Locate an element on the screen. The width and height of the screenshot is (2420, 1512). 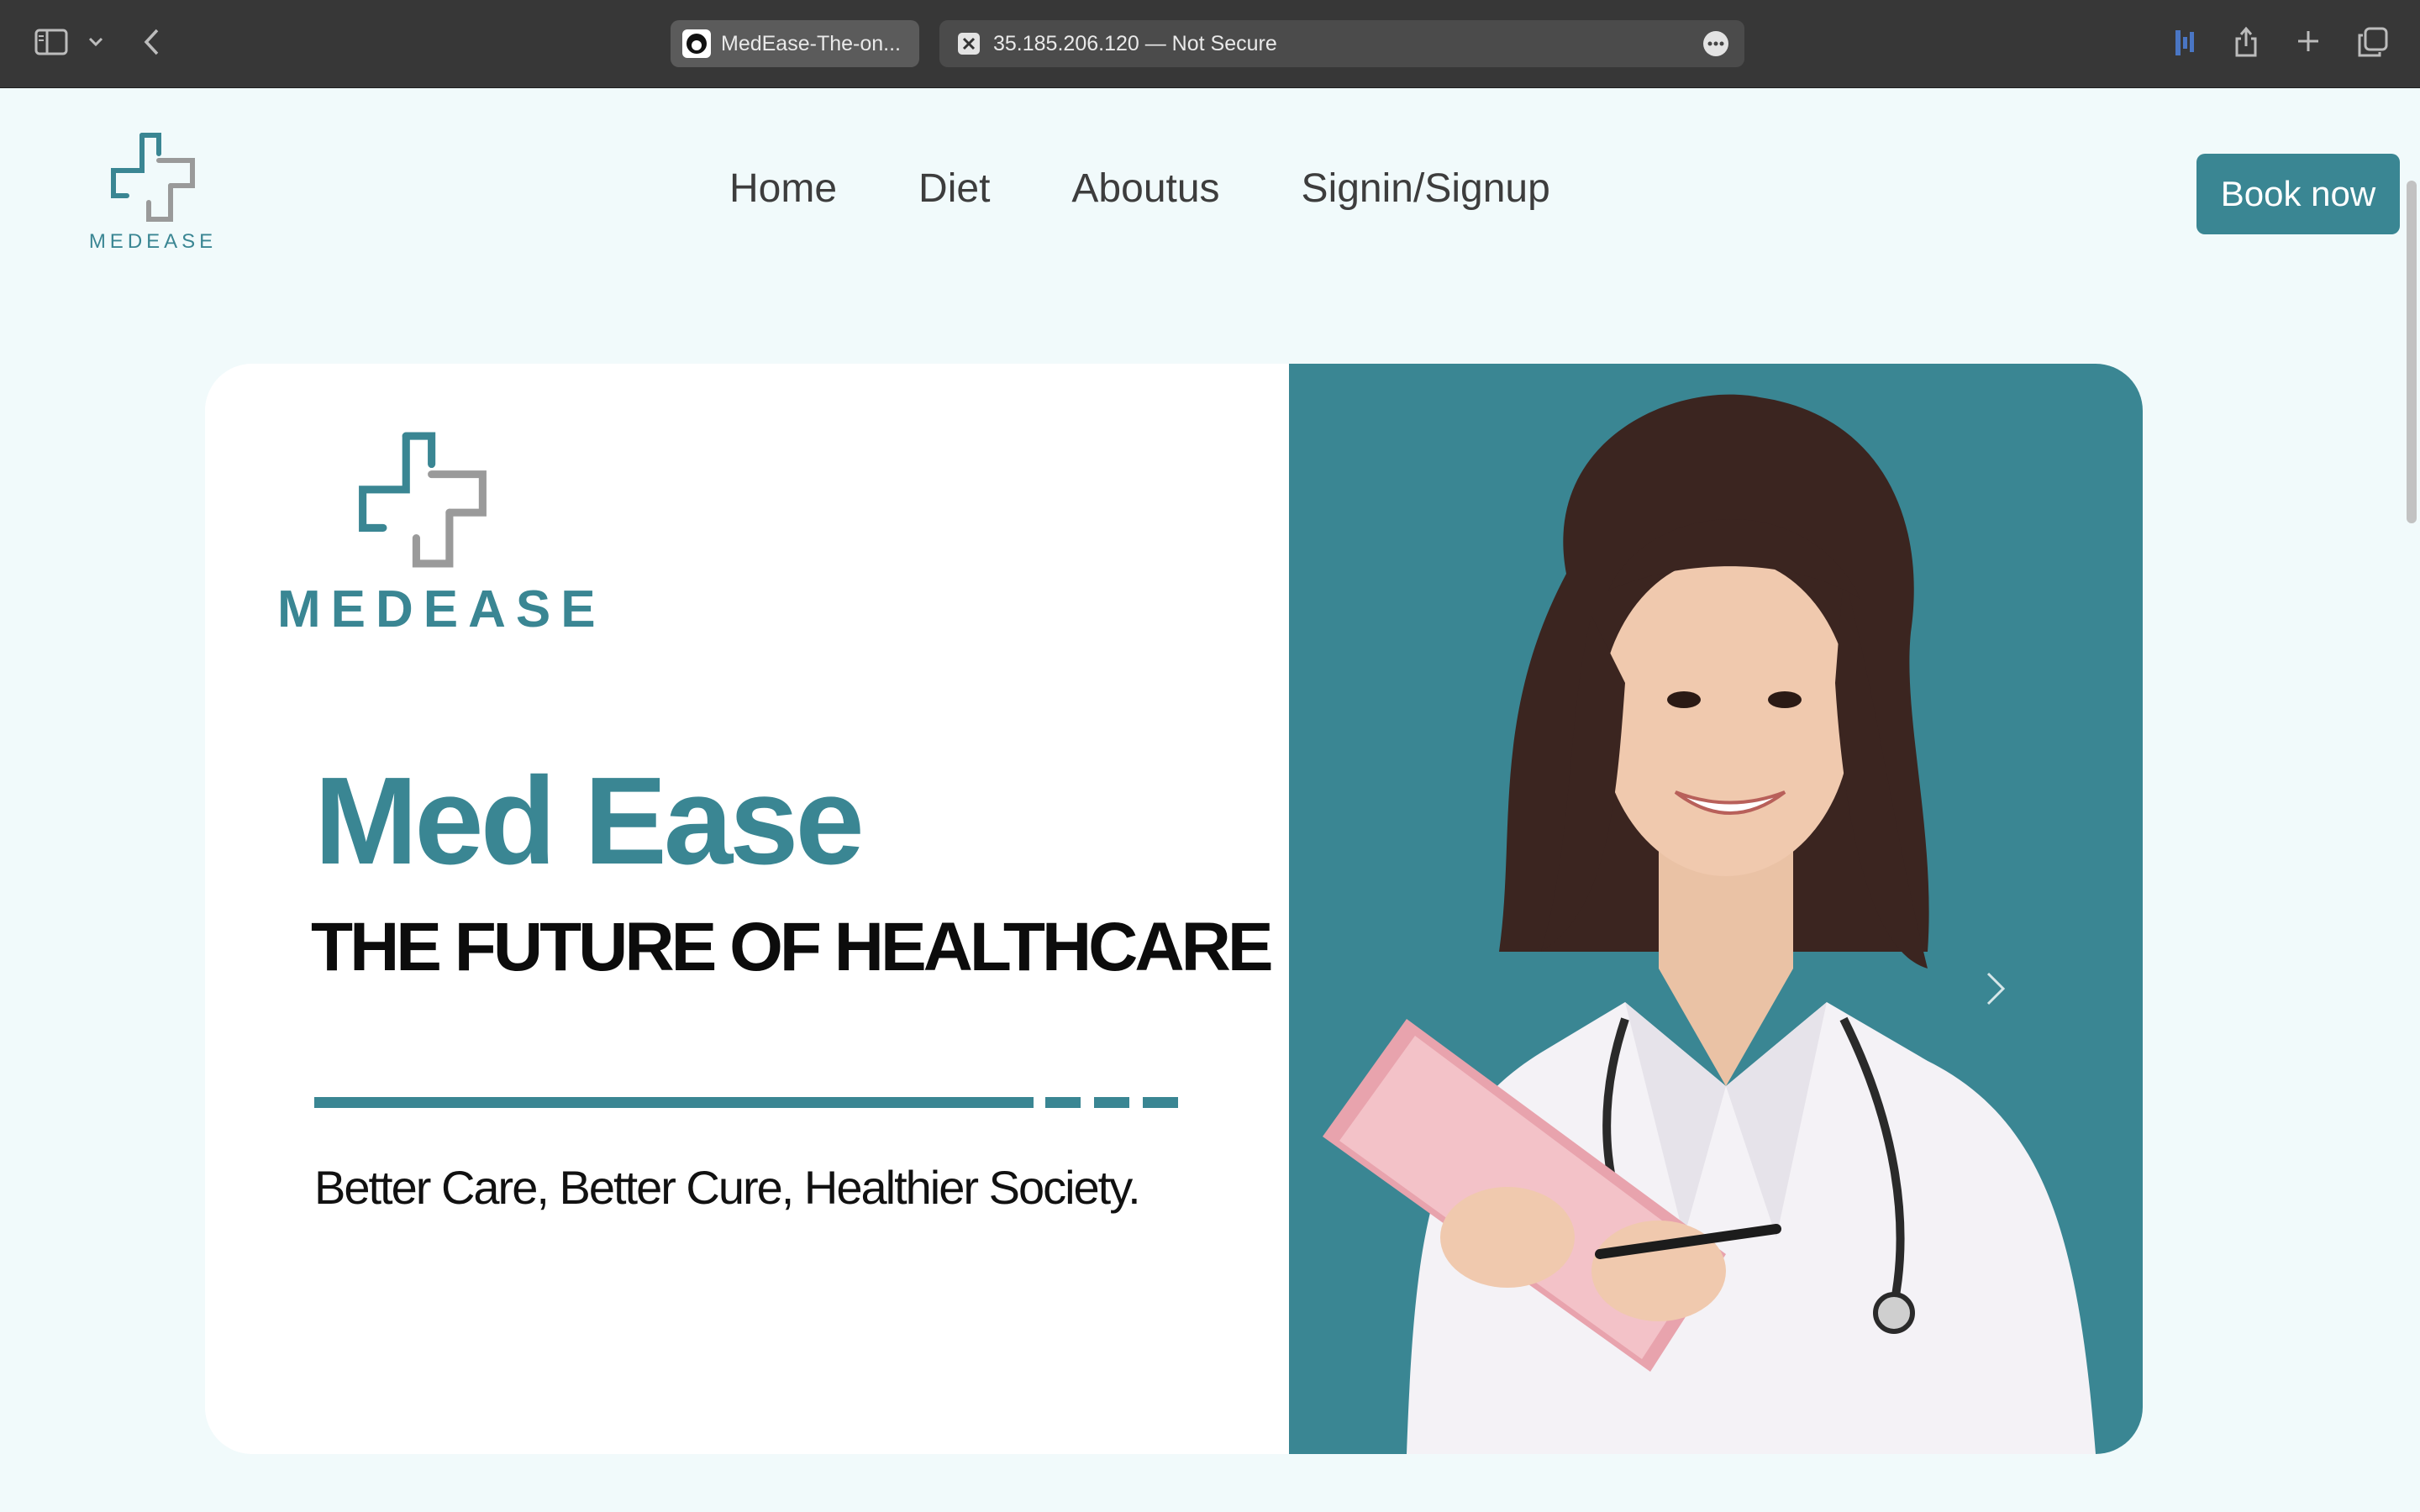
nav-diet: Diet is located at coordinates (954, 188).